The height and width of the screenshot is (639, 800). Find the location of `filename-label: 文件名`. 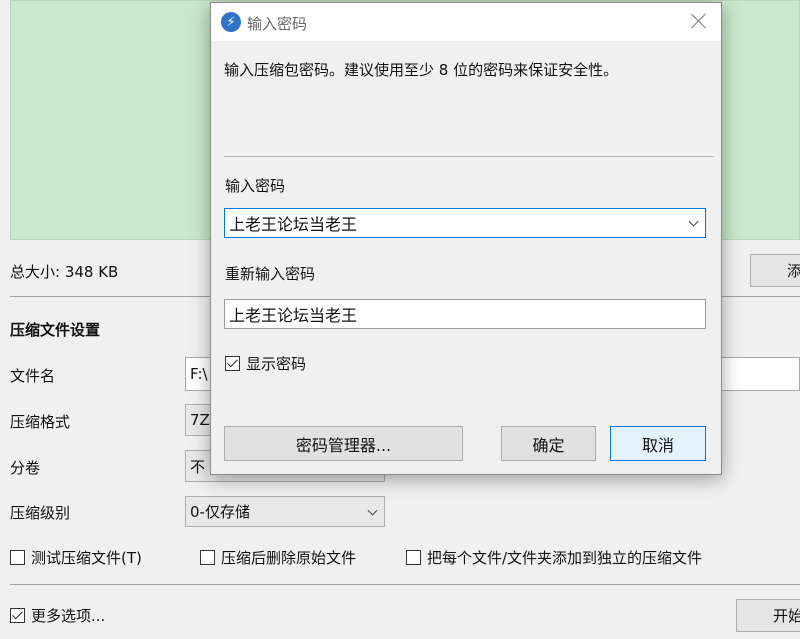

filename-label: 文件名 is located at coordinates (33, 376).